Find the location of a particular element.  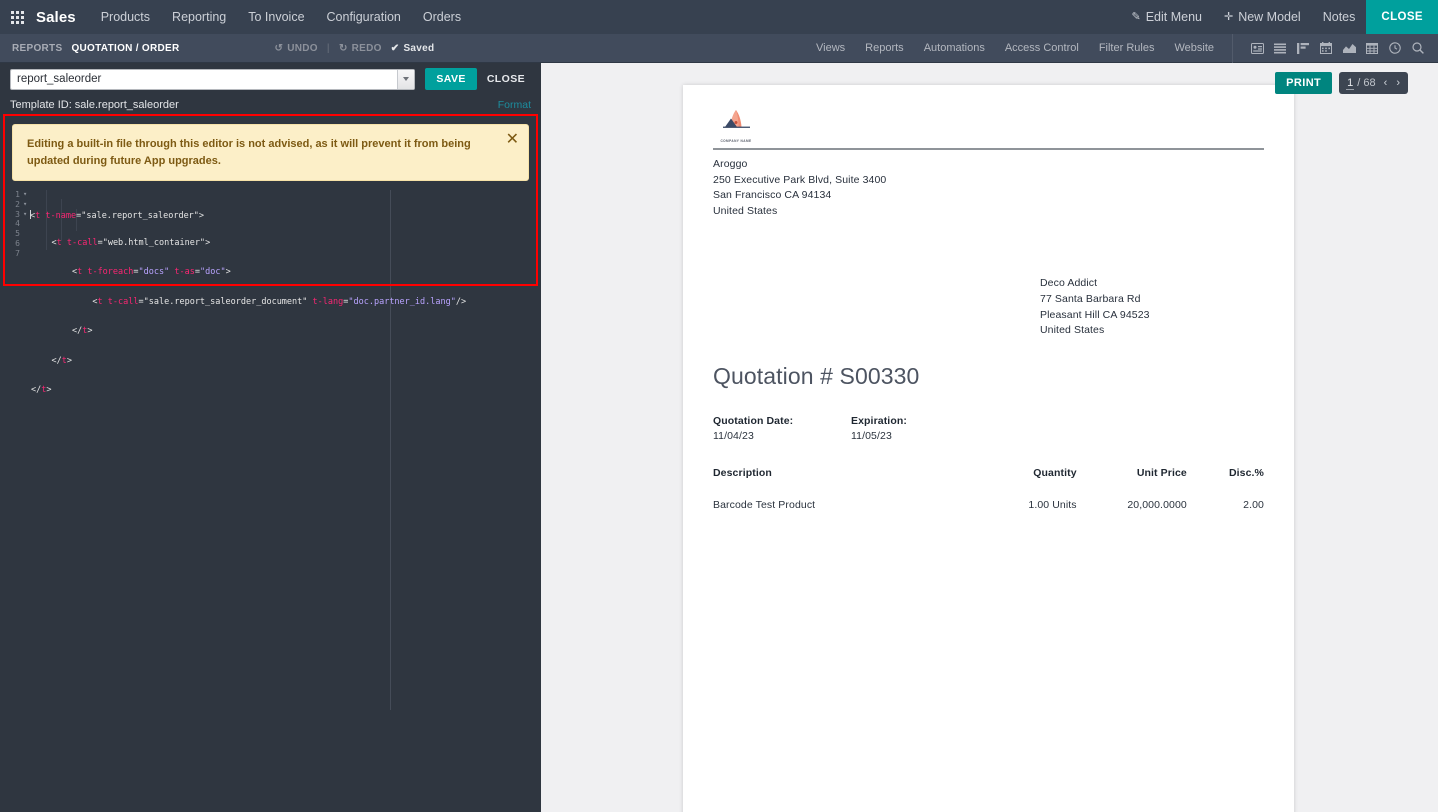

status-badge-saved: ✔ Saved is located at coordinates (413, 48).